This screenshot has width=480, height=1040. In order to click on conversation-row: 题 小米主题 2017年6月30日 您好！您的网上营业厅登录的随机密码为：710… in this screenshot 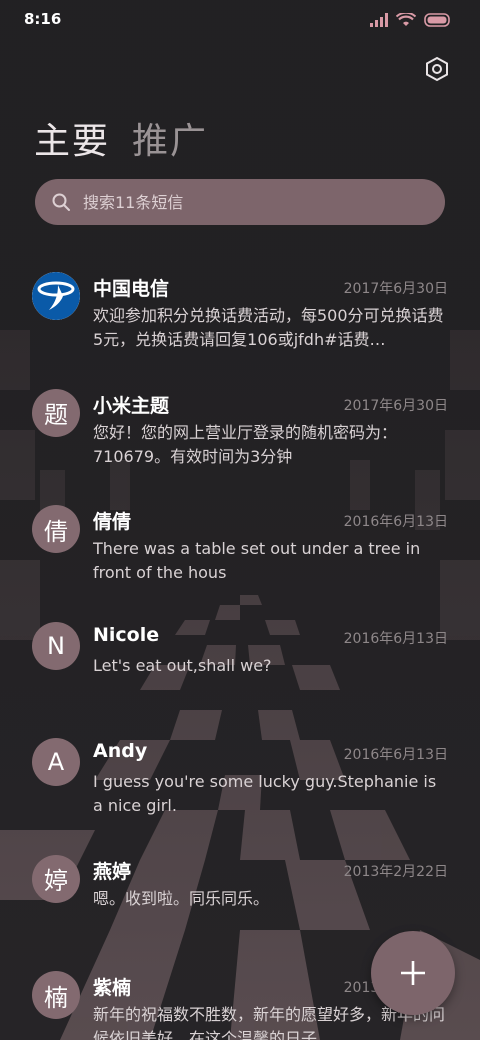, I will do `click(240, 437)`.